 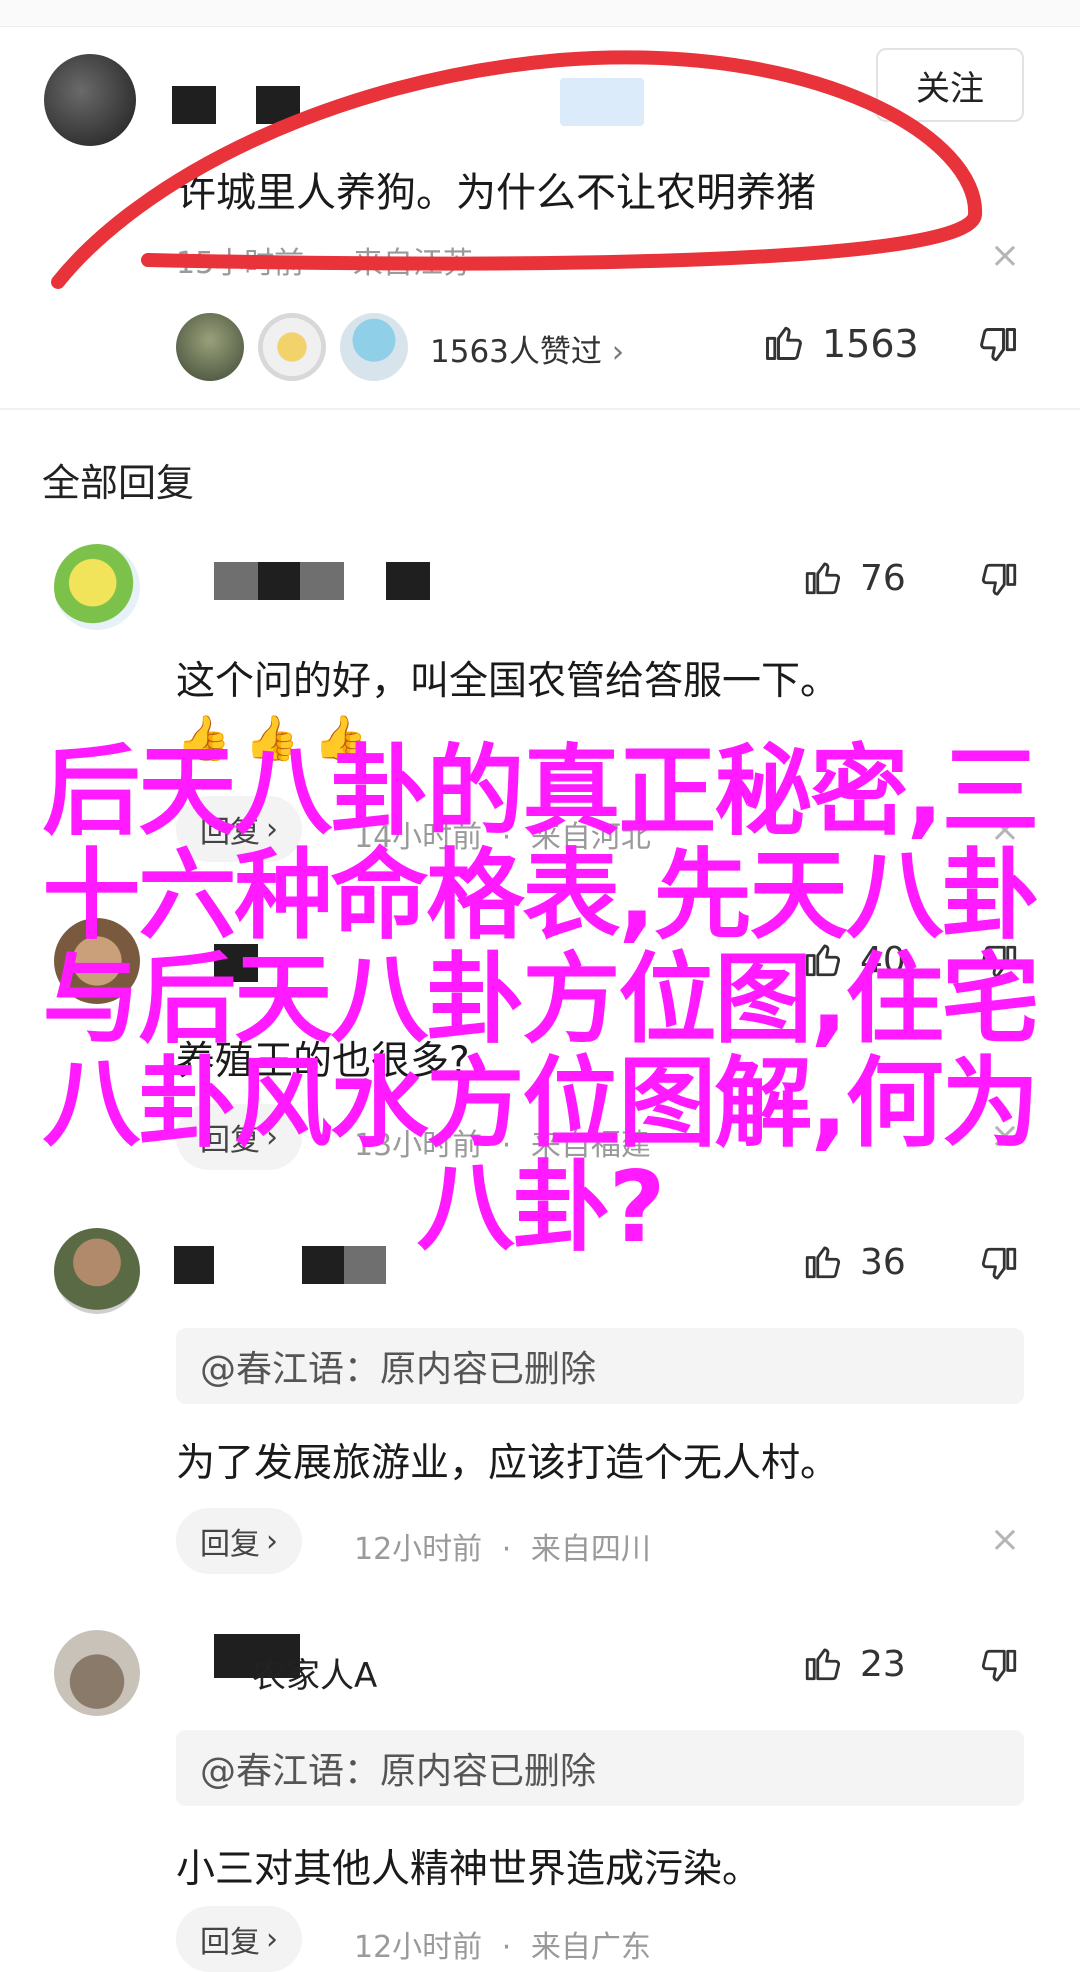 I want to click on comment-location: 来自四川, so click(x=590, y=1549).